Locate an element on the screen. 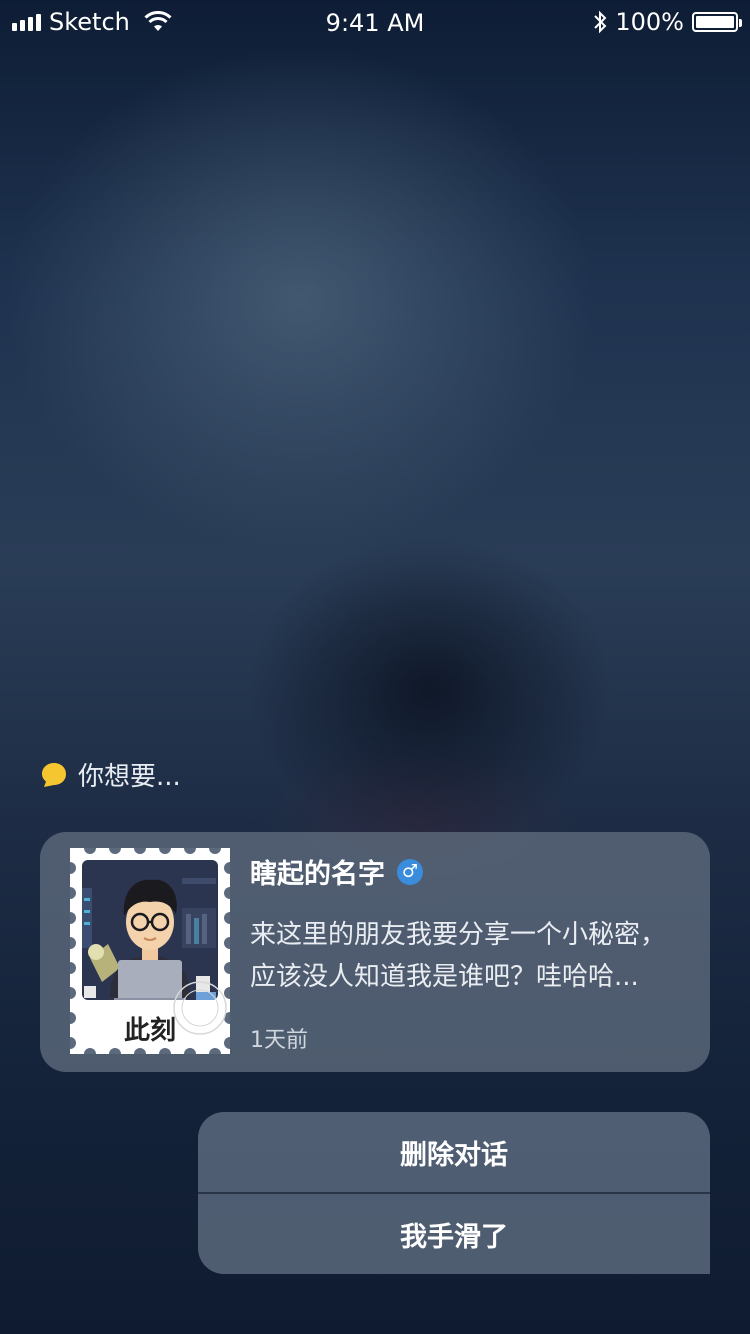 The width and height of the screenshot is (750, 1334). status-right: 100% is located at coordinates (667, 22).